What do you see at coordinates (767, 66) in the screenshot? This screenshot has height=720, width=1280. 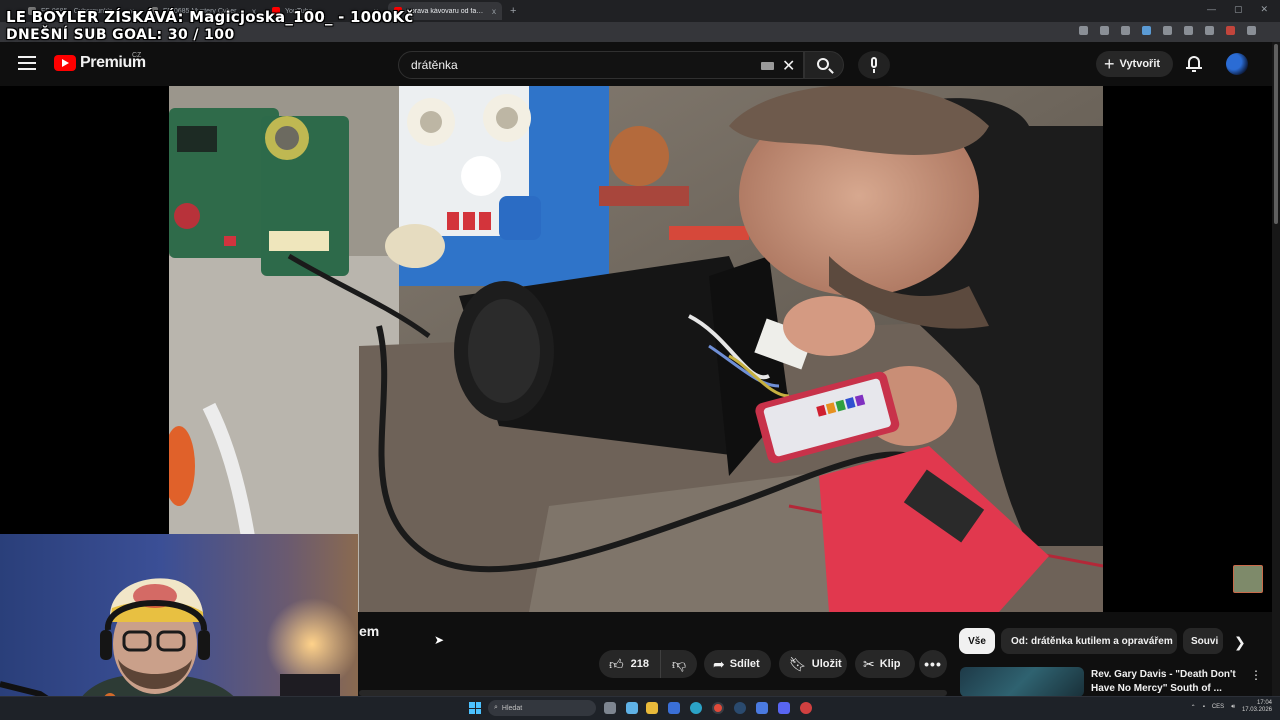 I see `keyboard-icon` at bounding box center [767, 66].